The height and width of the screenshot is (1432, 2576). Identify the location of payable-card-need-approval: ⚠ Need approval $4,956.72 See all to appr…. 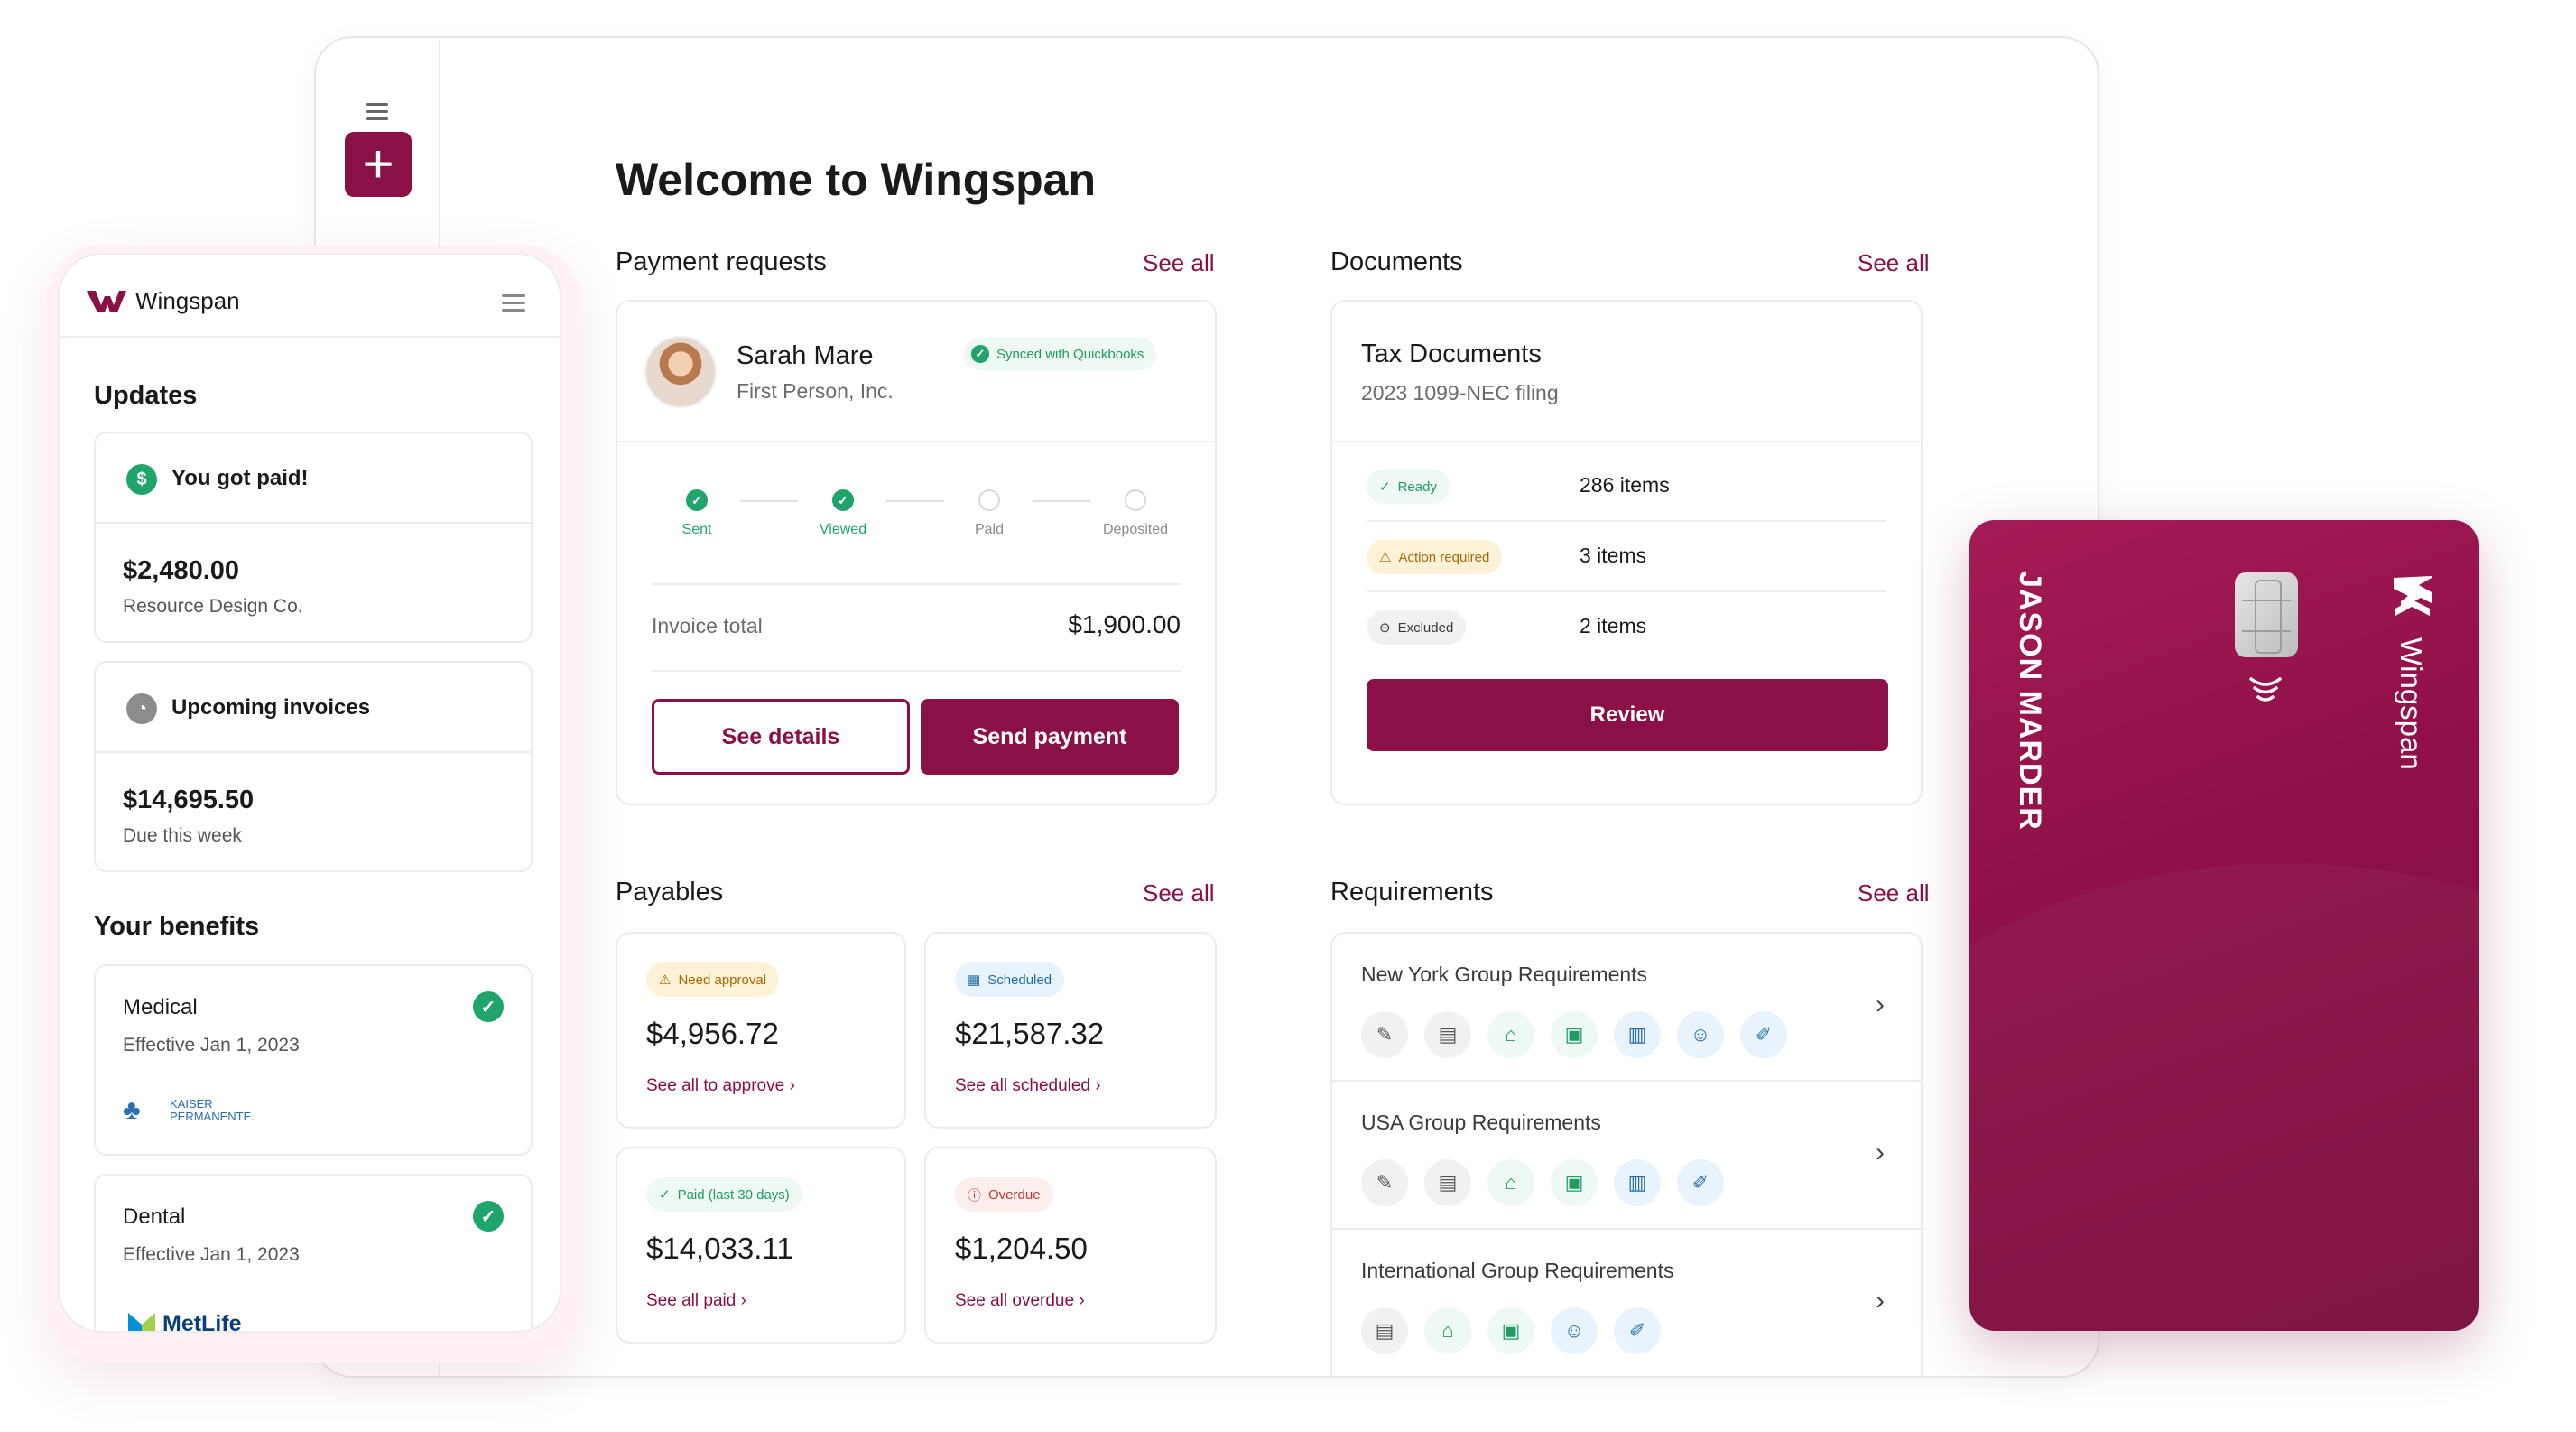
(761, 1031).